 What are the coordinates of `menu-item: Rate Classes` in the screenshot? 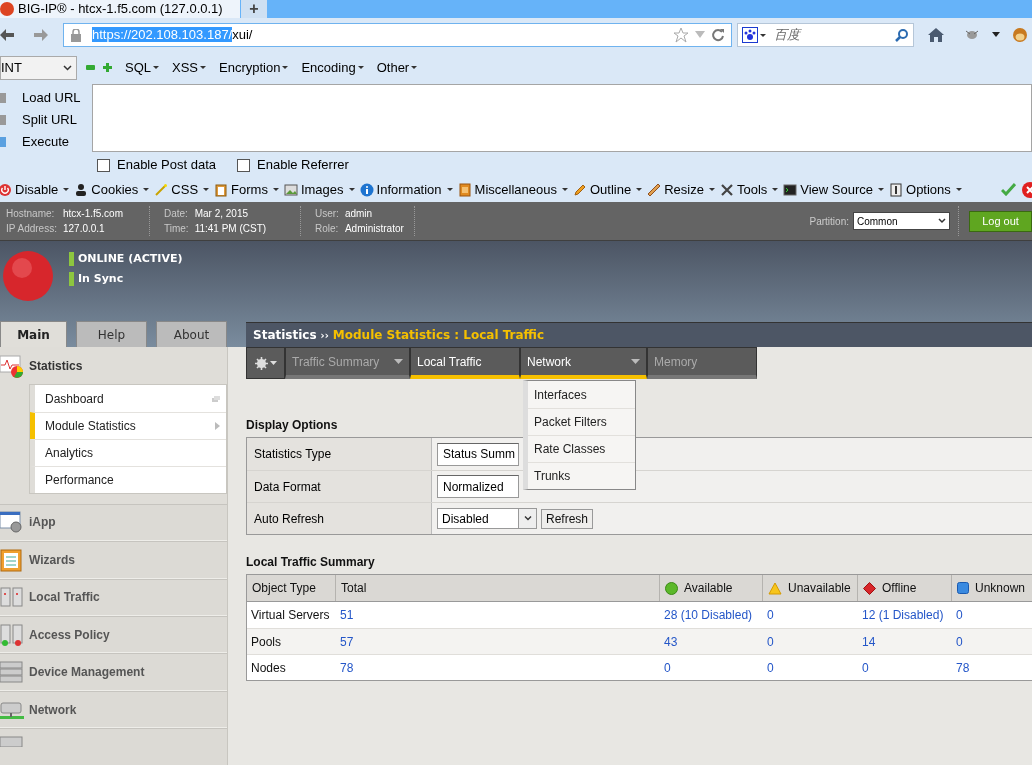 It's located at (581, 448).